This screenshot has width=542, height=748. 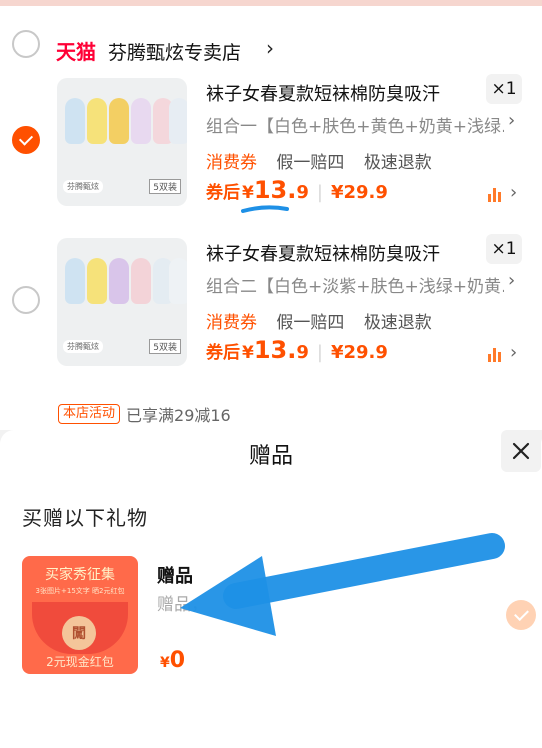 I want to click on promo-text: 已享满29减16, so click(x=178, y=415).